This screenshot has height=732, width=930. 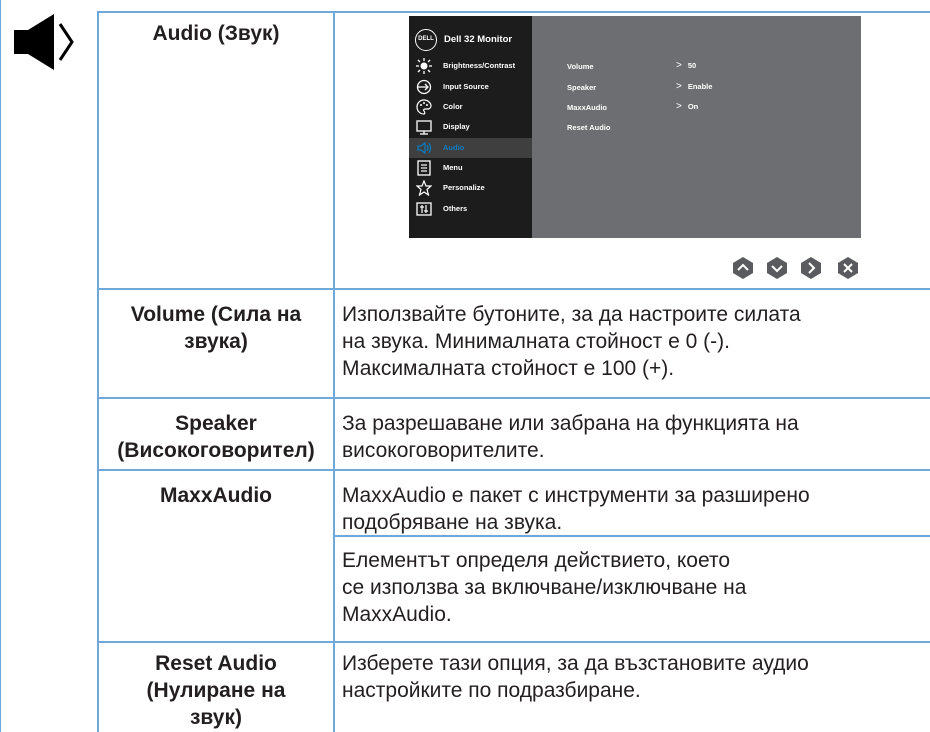 What do you see at coordinates (454, 147) in the screenshot?
I see `osd-menu-label: Audio` at bounding box center [454, 147].